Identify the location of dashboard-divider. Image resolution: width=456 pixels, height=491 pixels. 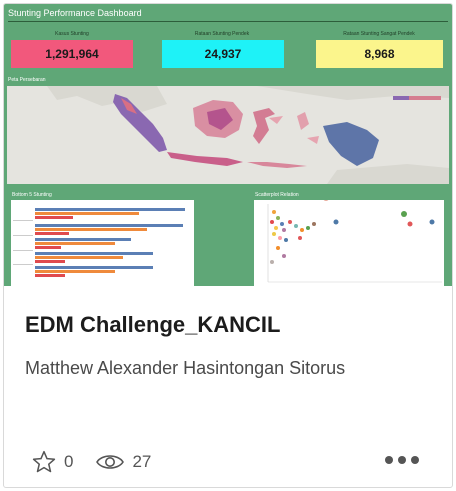
(228, 21).